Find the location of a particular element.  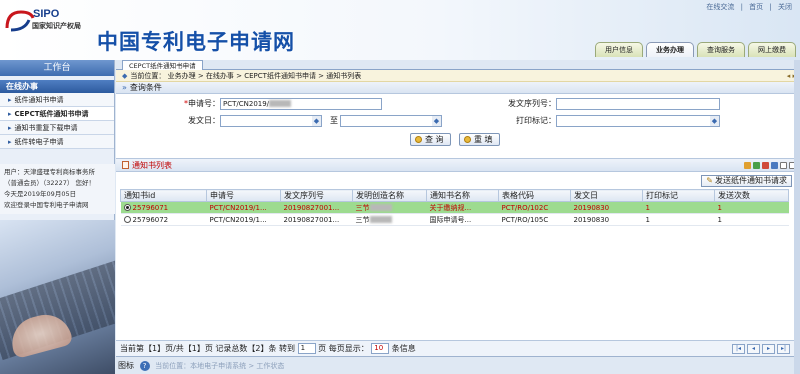

next-page-icon: ▸ is located at coordinates (768, 349).